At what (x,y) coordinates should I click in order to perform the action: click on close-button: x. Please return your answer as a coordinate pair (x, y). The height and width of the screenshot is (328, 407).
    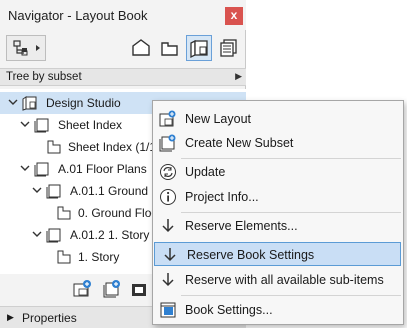
    Looking at the image, I should click on (234, 16).